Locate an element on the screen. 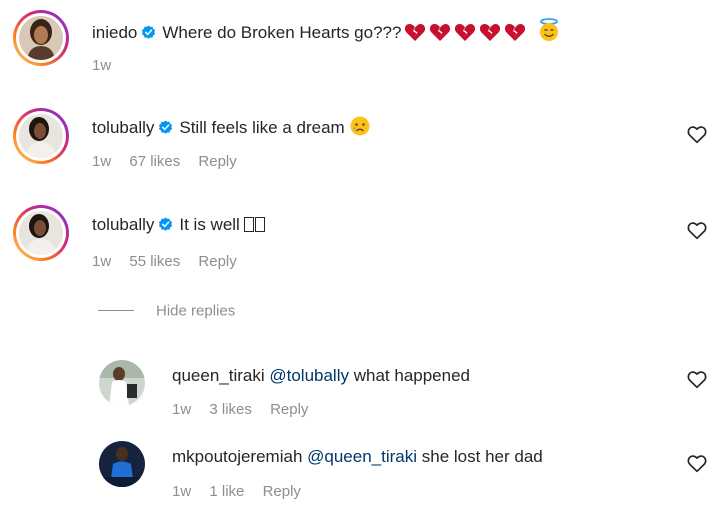 This screenshot has width=720, height=520. hide-replies-button: Hide replies is located at coordinates (166, 312).